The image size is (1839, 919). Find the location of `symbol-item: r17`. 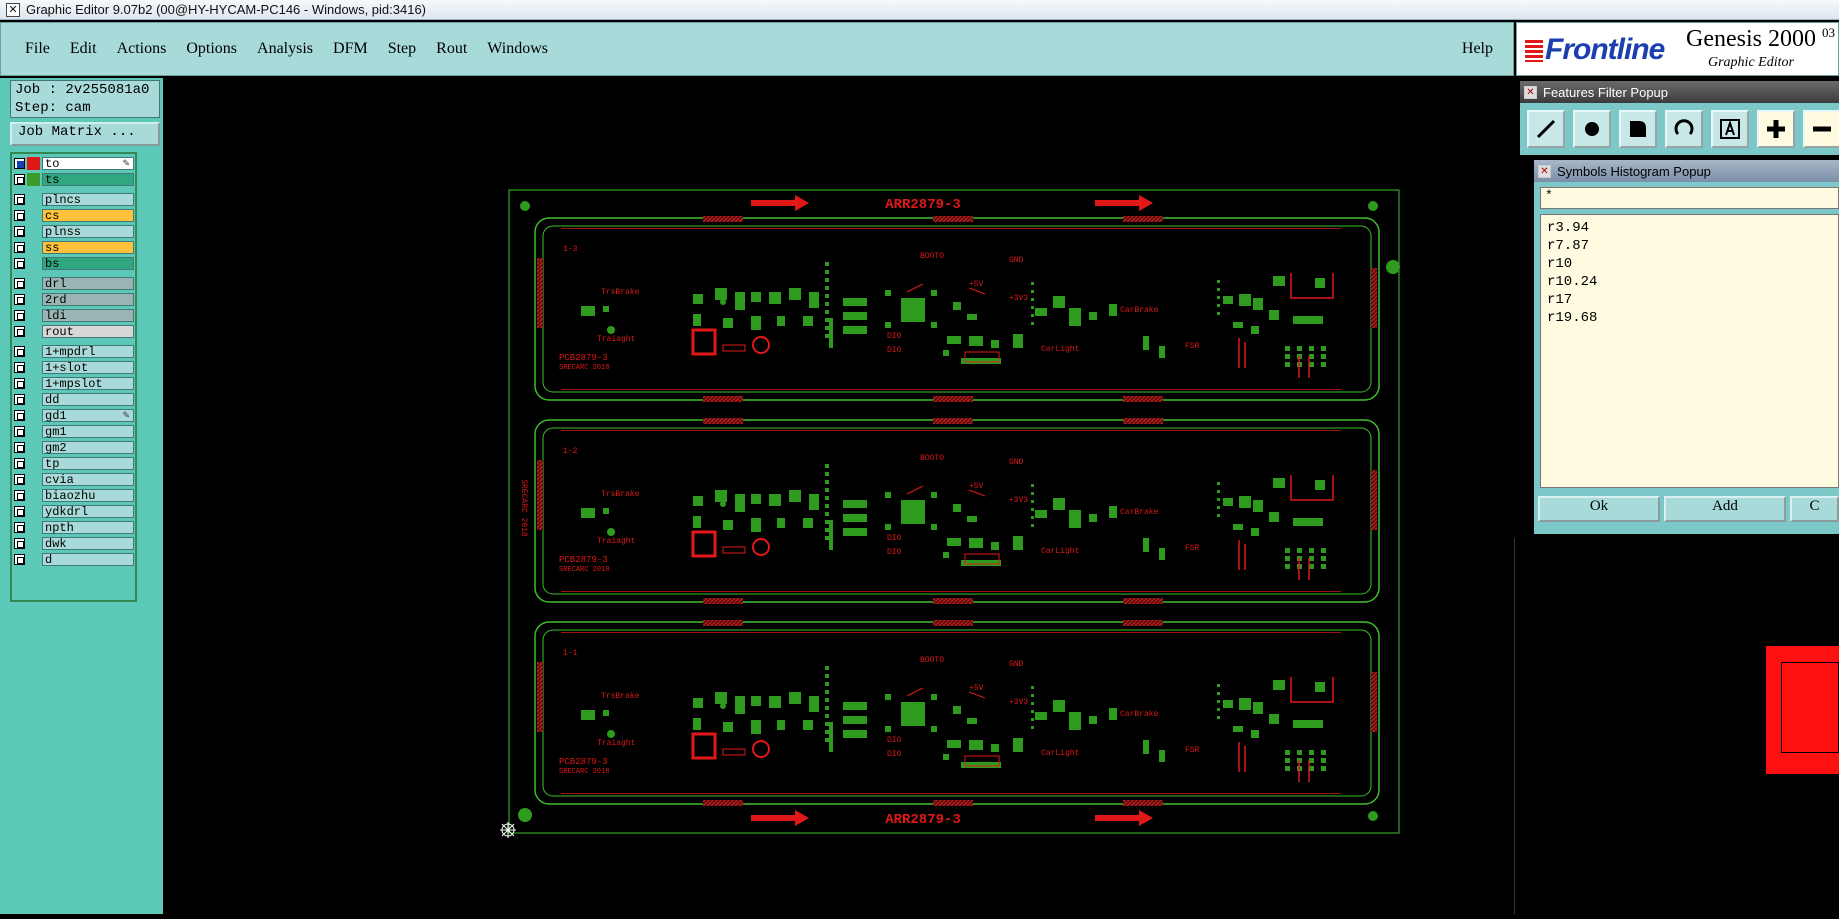

symbol-item: r17 is located at coordinates (1689, 300).